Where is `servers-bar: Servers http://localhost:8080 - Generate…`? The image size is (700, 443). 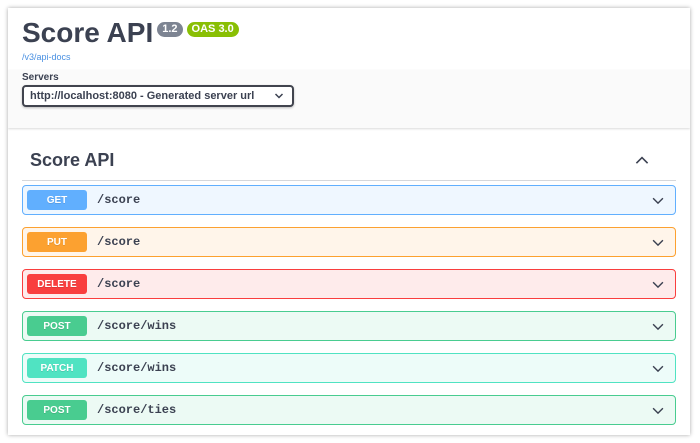
servers-bar: Servers http://localhost:8080 - Generate… is located at coordinates (349, 99).